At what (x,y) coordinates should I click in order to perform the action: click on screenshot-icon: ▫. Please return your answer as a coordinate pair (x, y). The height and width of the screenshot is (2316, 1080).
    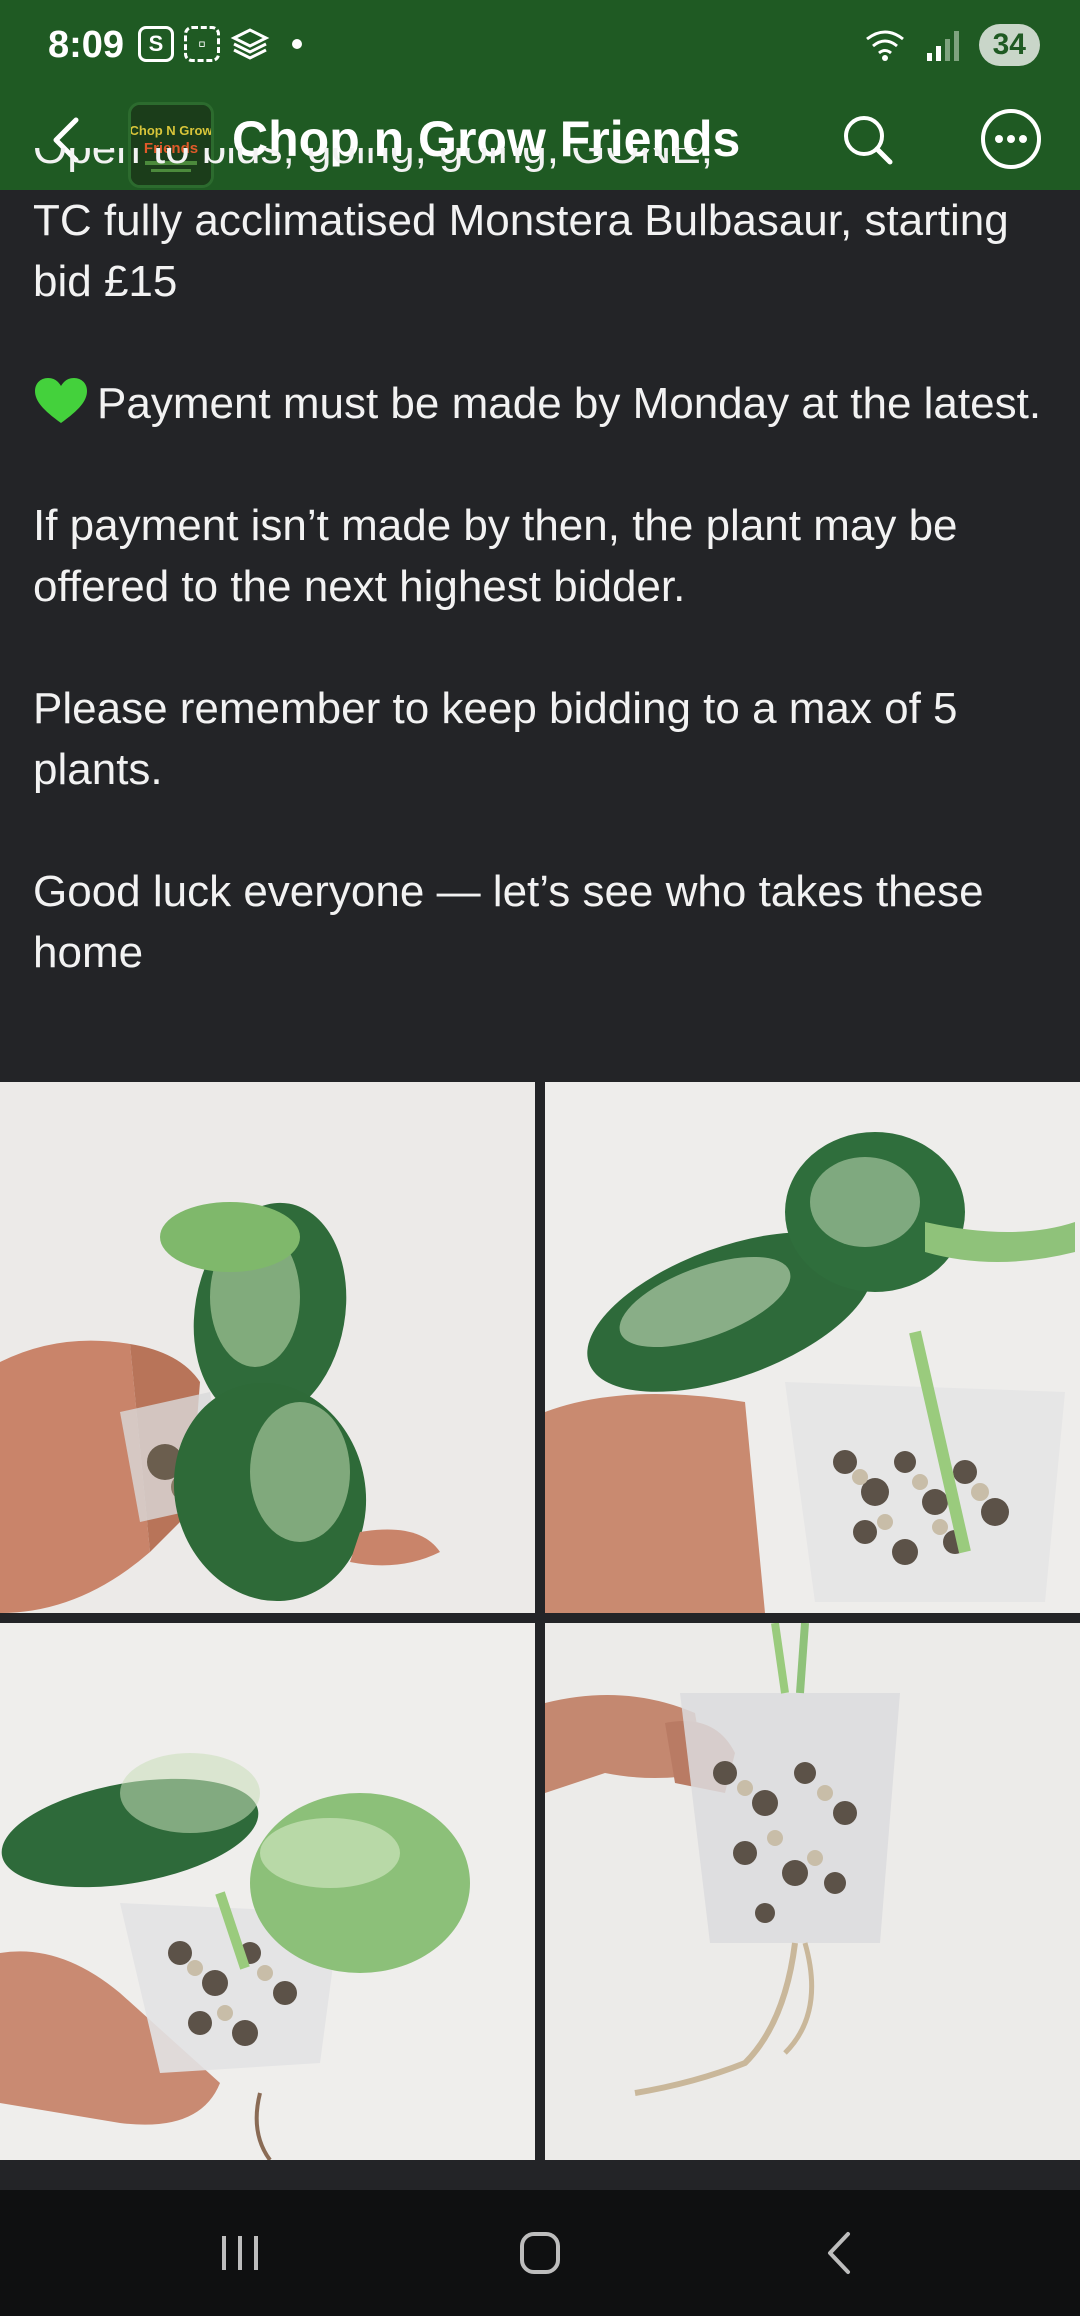
    Looking at the image, I should click on (202, 44).